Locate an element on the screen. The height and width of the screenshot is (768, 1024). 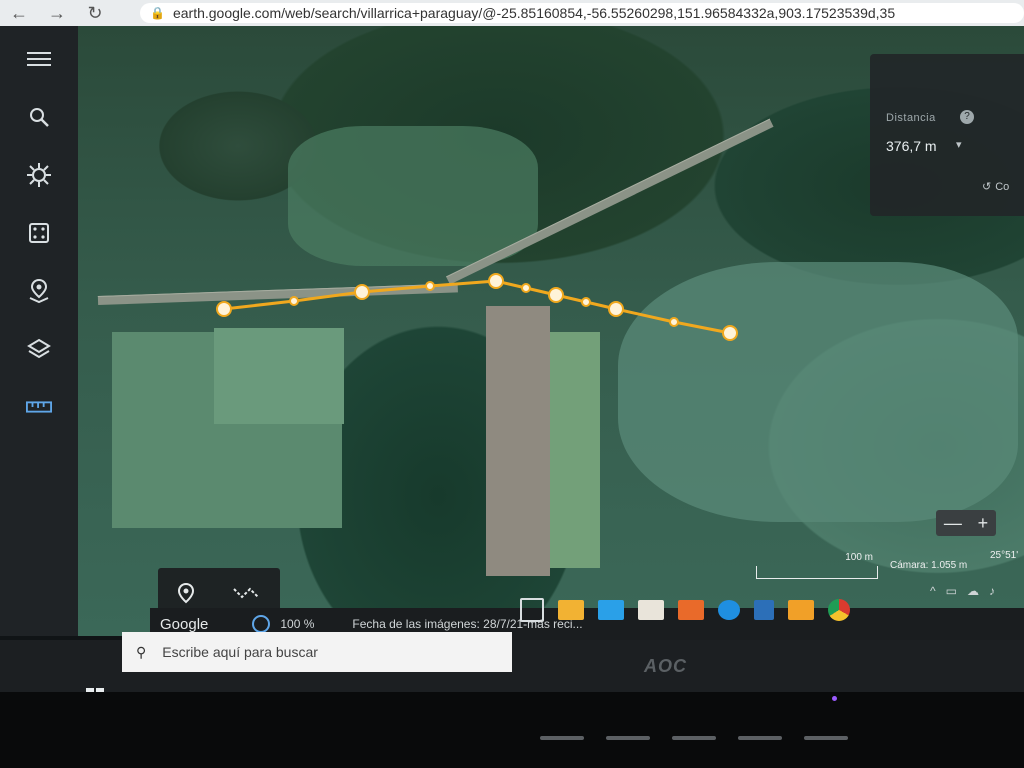
media-player-icon is located at coordinates (691, 610).